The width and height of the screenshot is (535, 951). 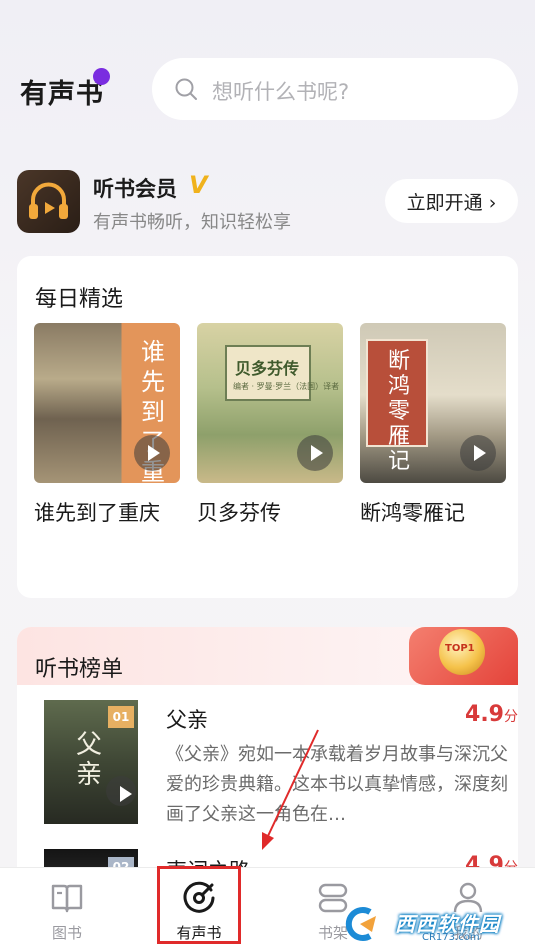 I want to click on book-item: 贝多芬传 编者 · 罗曼·罗兰（法国）译者 贝多芬传, so click(x=270, y=425).